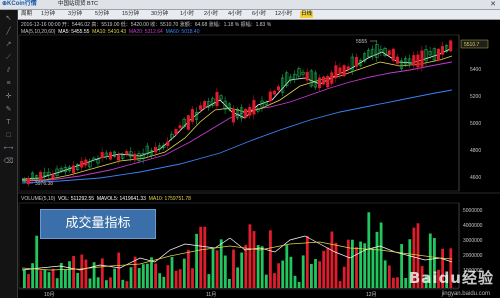  I want to click on last-price-label: 5510.7, so click(472, 45).